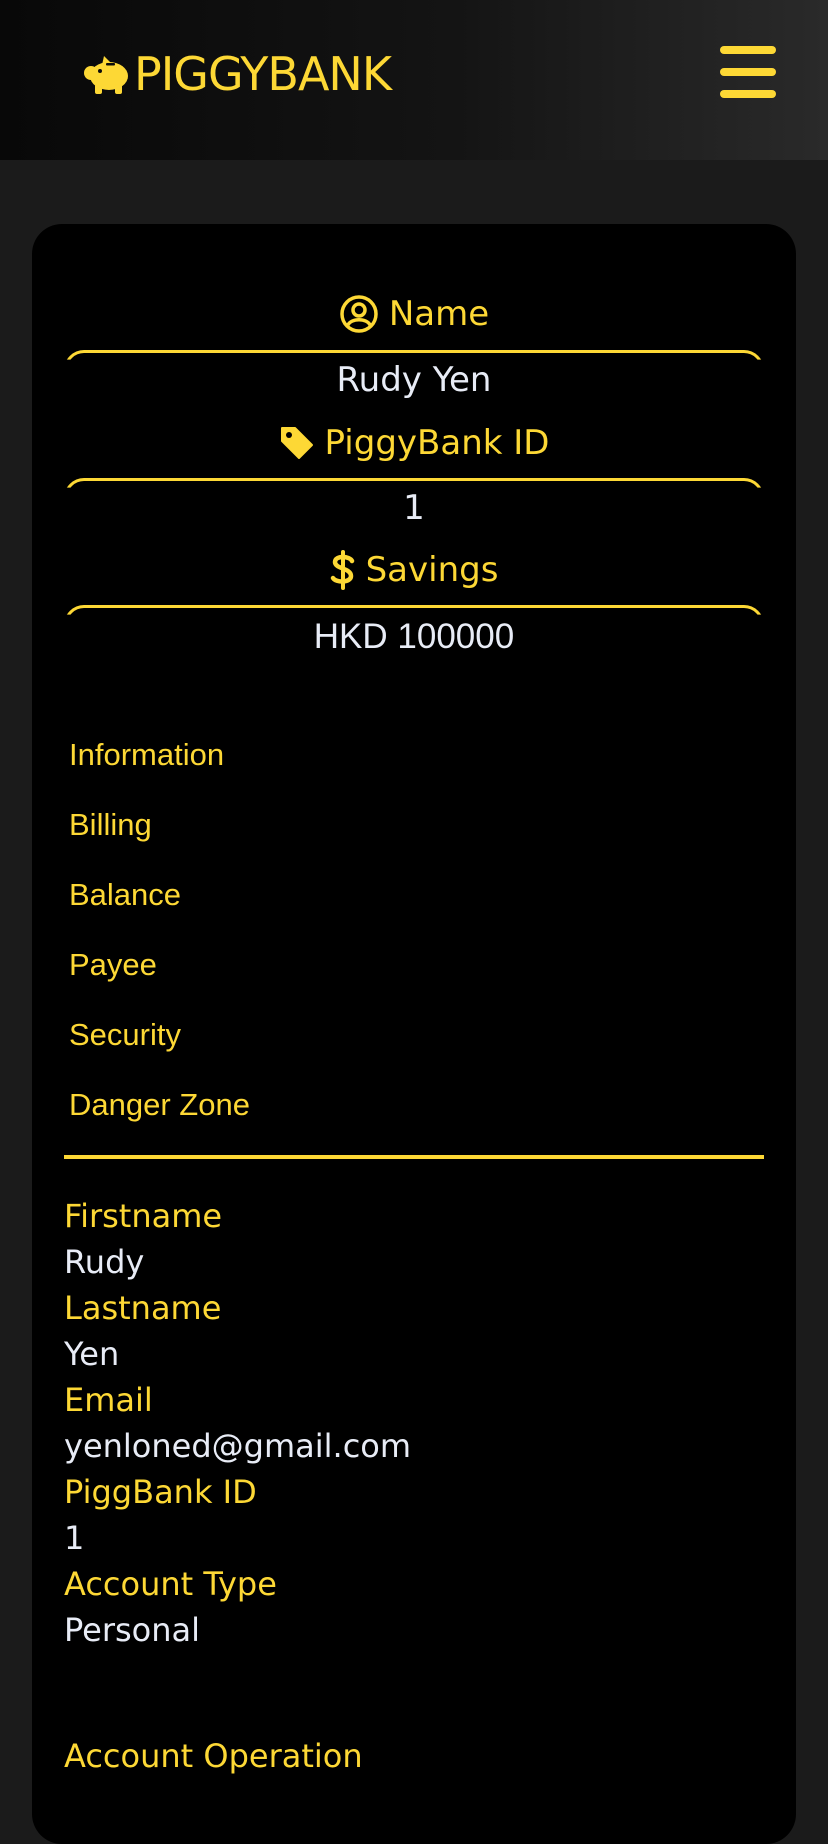 Image resolution: width=828 pixels, height=1844 pixels. I want to click on dollar-icon, so click(343, 570).